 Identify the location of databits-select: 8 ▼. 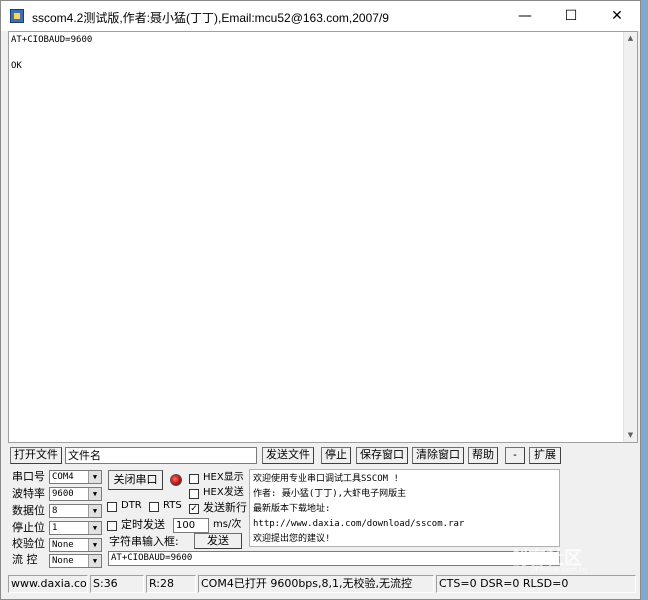
(75, 511).